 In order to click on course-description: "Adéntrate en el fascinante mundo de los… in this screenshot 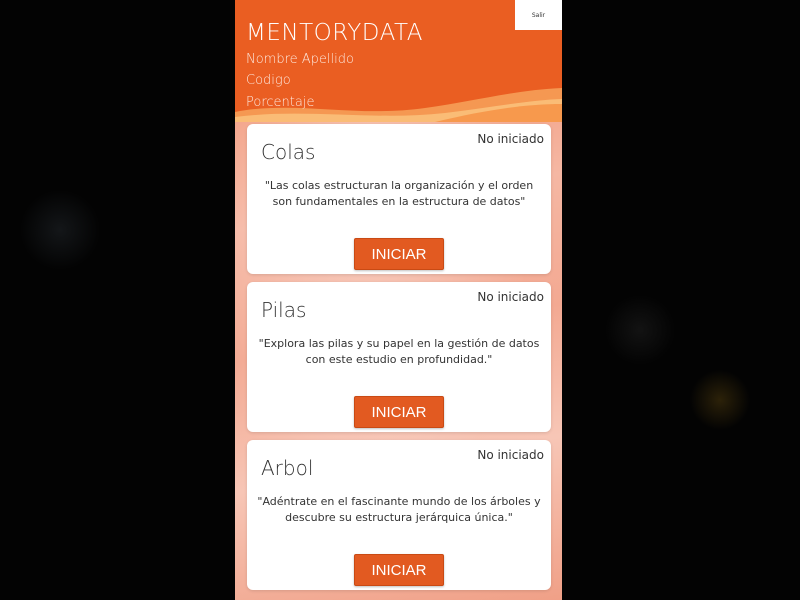, I will do `click(399, 509)`.